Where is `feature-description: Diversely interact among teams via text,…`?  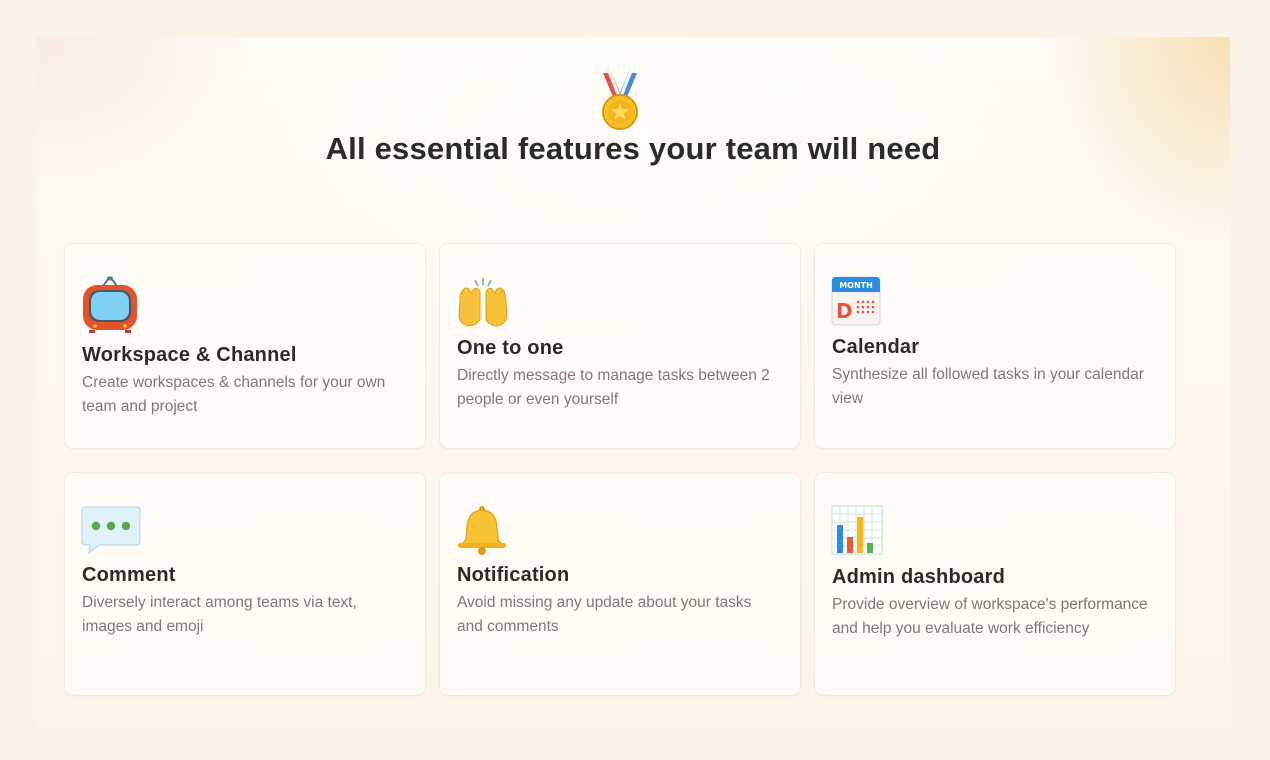
feature-description: Diversely interact among teams via text,… is located at coordinates (219, 614).